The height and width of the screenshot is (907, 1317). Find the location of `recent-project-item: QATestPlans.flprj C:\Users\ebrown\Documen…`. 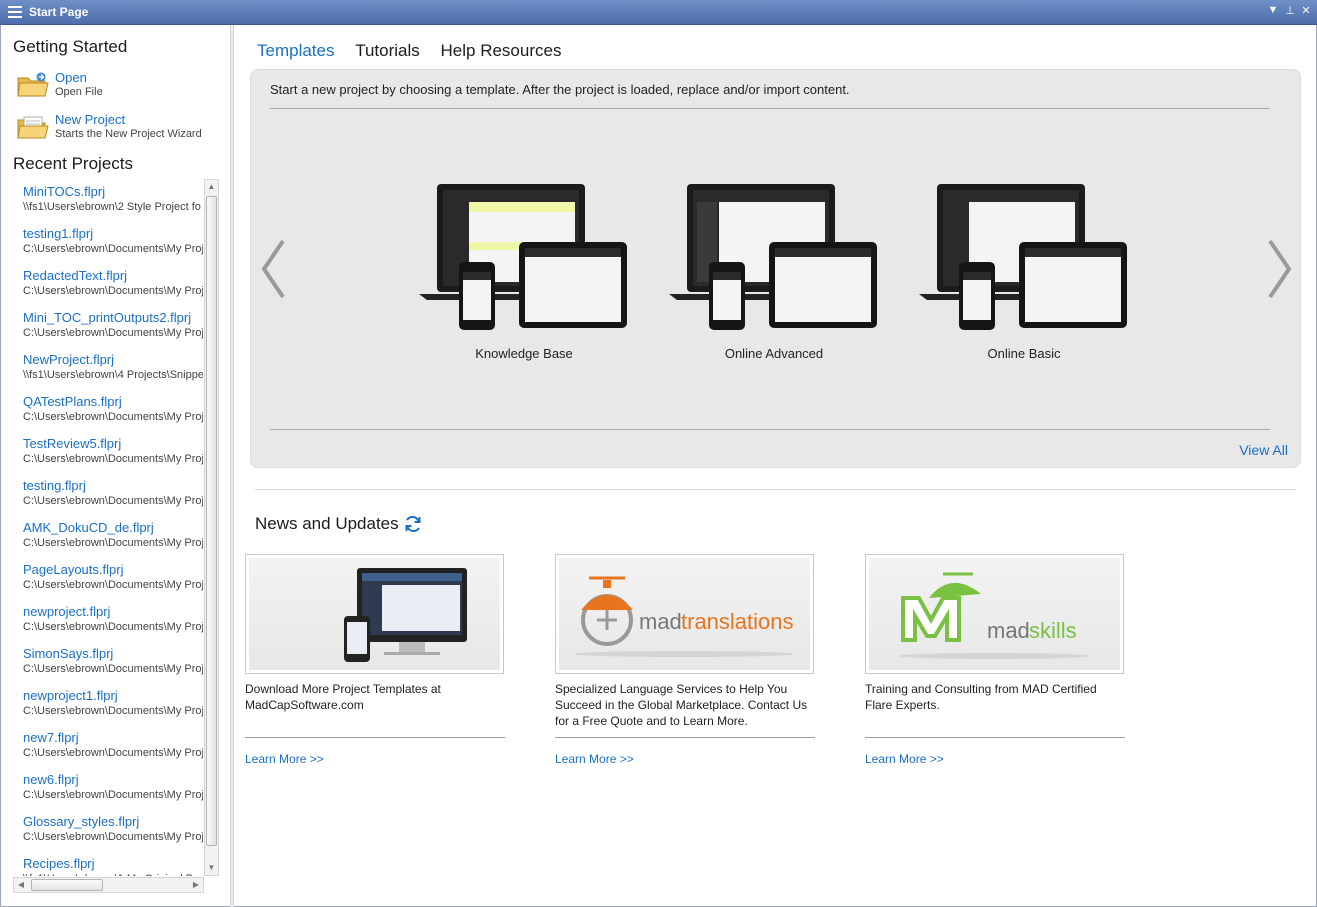

recent-project-item: QATestPlans.flprj C:\Users\ebrown\Documen… is located at coordinates (108, 415).